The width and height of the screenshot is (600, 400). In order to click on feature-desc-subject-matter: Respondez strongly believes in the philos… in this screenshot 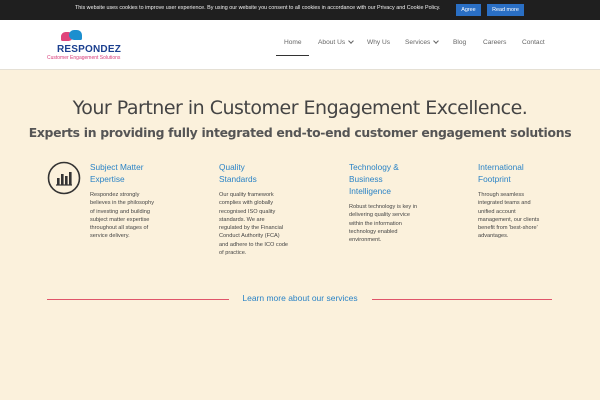, I will do `click(122, 216)`.